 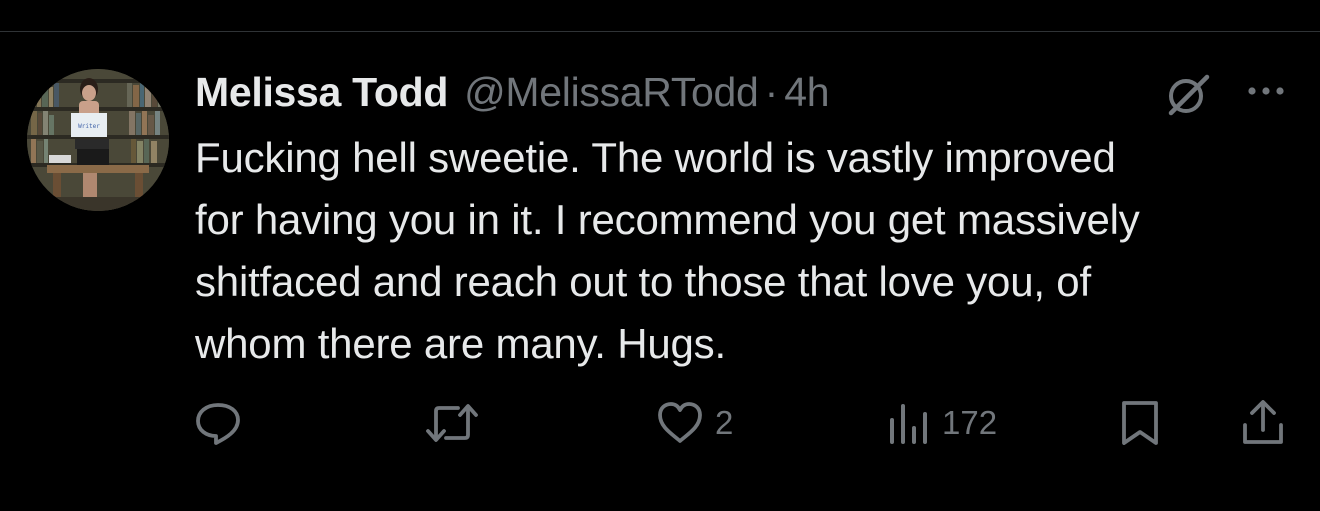 I want to click on tweet-timestamp: 4h, so click(x=806, y=92).